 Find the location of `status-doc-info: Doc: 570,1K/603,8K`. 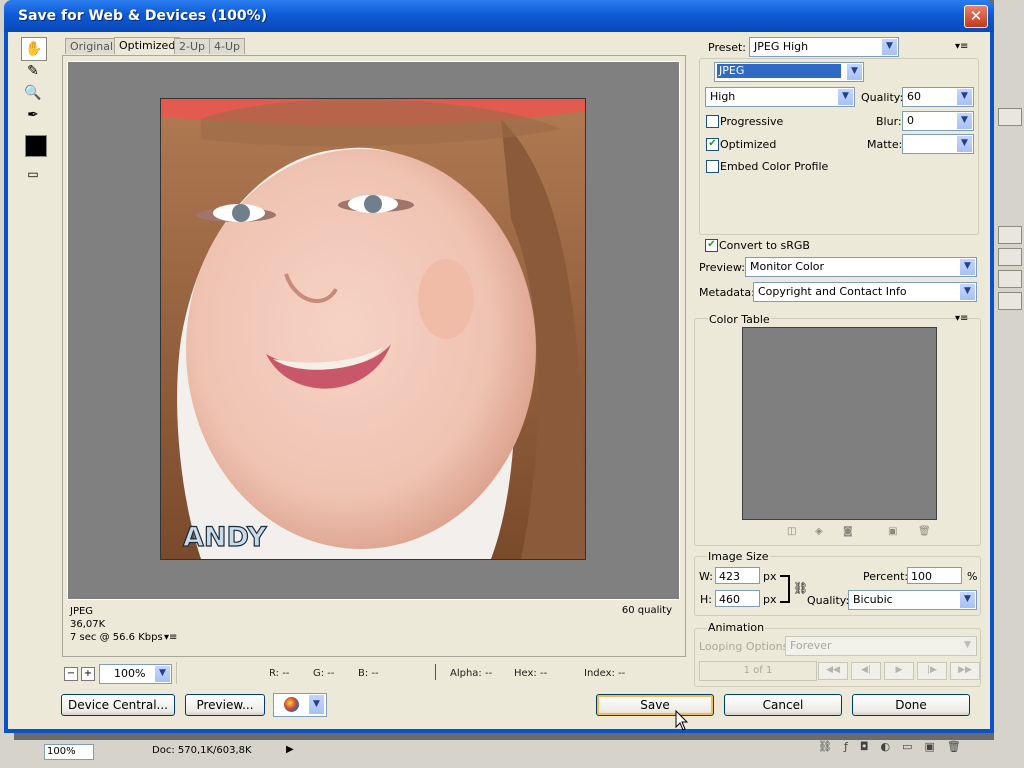

status-doc-info: Doc: 570,1K/603,8K is located at coordinates (202, 750).